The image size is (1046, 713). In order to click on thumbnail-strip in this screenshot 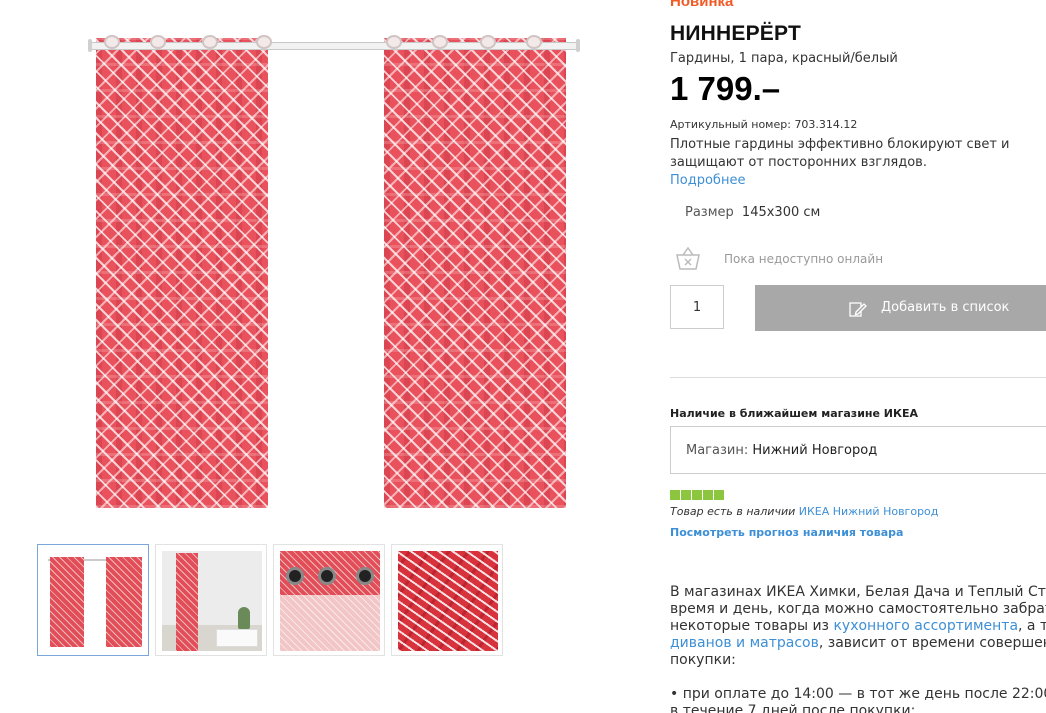, I will do `click(270, 600)`.